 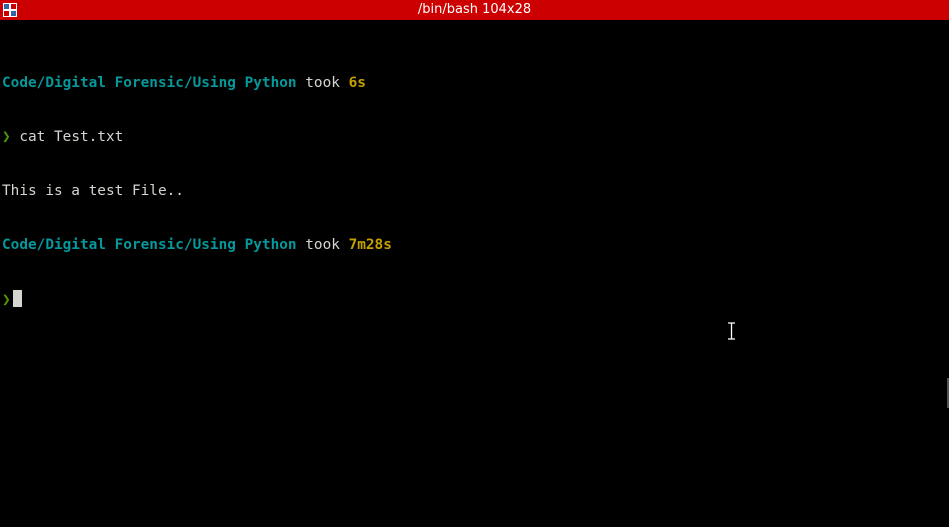 I want to click on command-line: ❯ cat Test.txt, so click(x=474, y=137).